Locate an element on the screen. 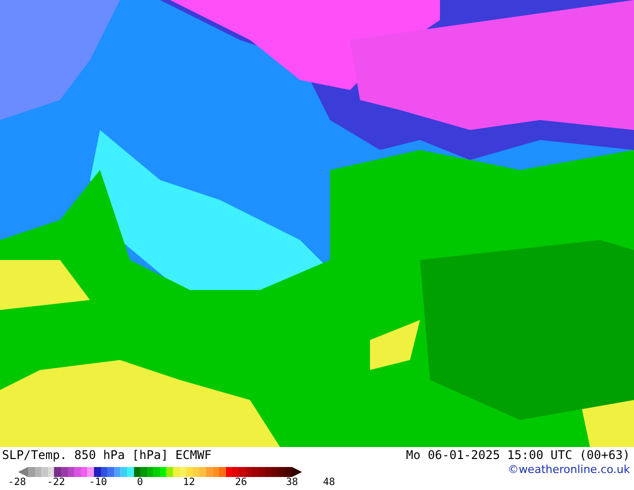 The image size is (634, 490). credit-link: ©weatheronline.co.uk is located at coordinates (569, 469).